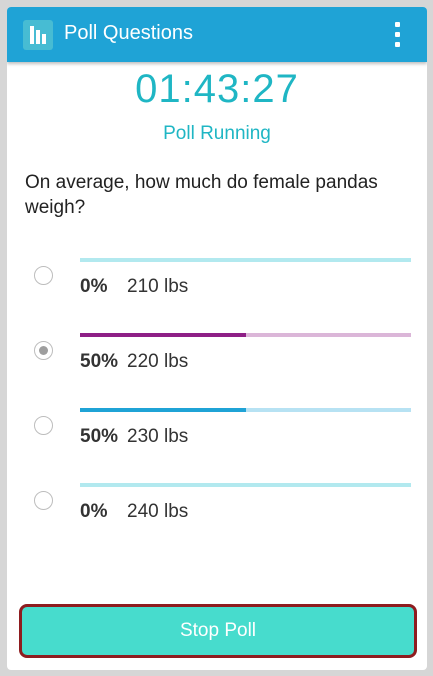 The height and width of the screenshot is (676, 433). I want to click on poll-timer: 01:43:27, so click(217, 89).